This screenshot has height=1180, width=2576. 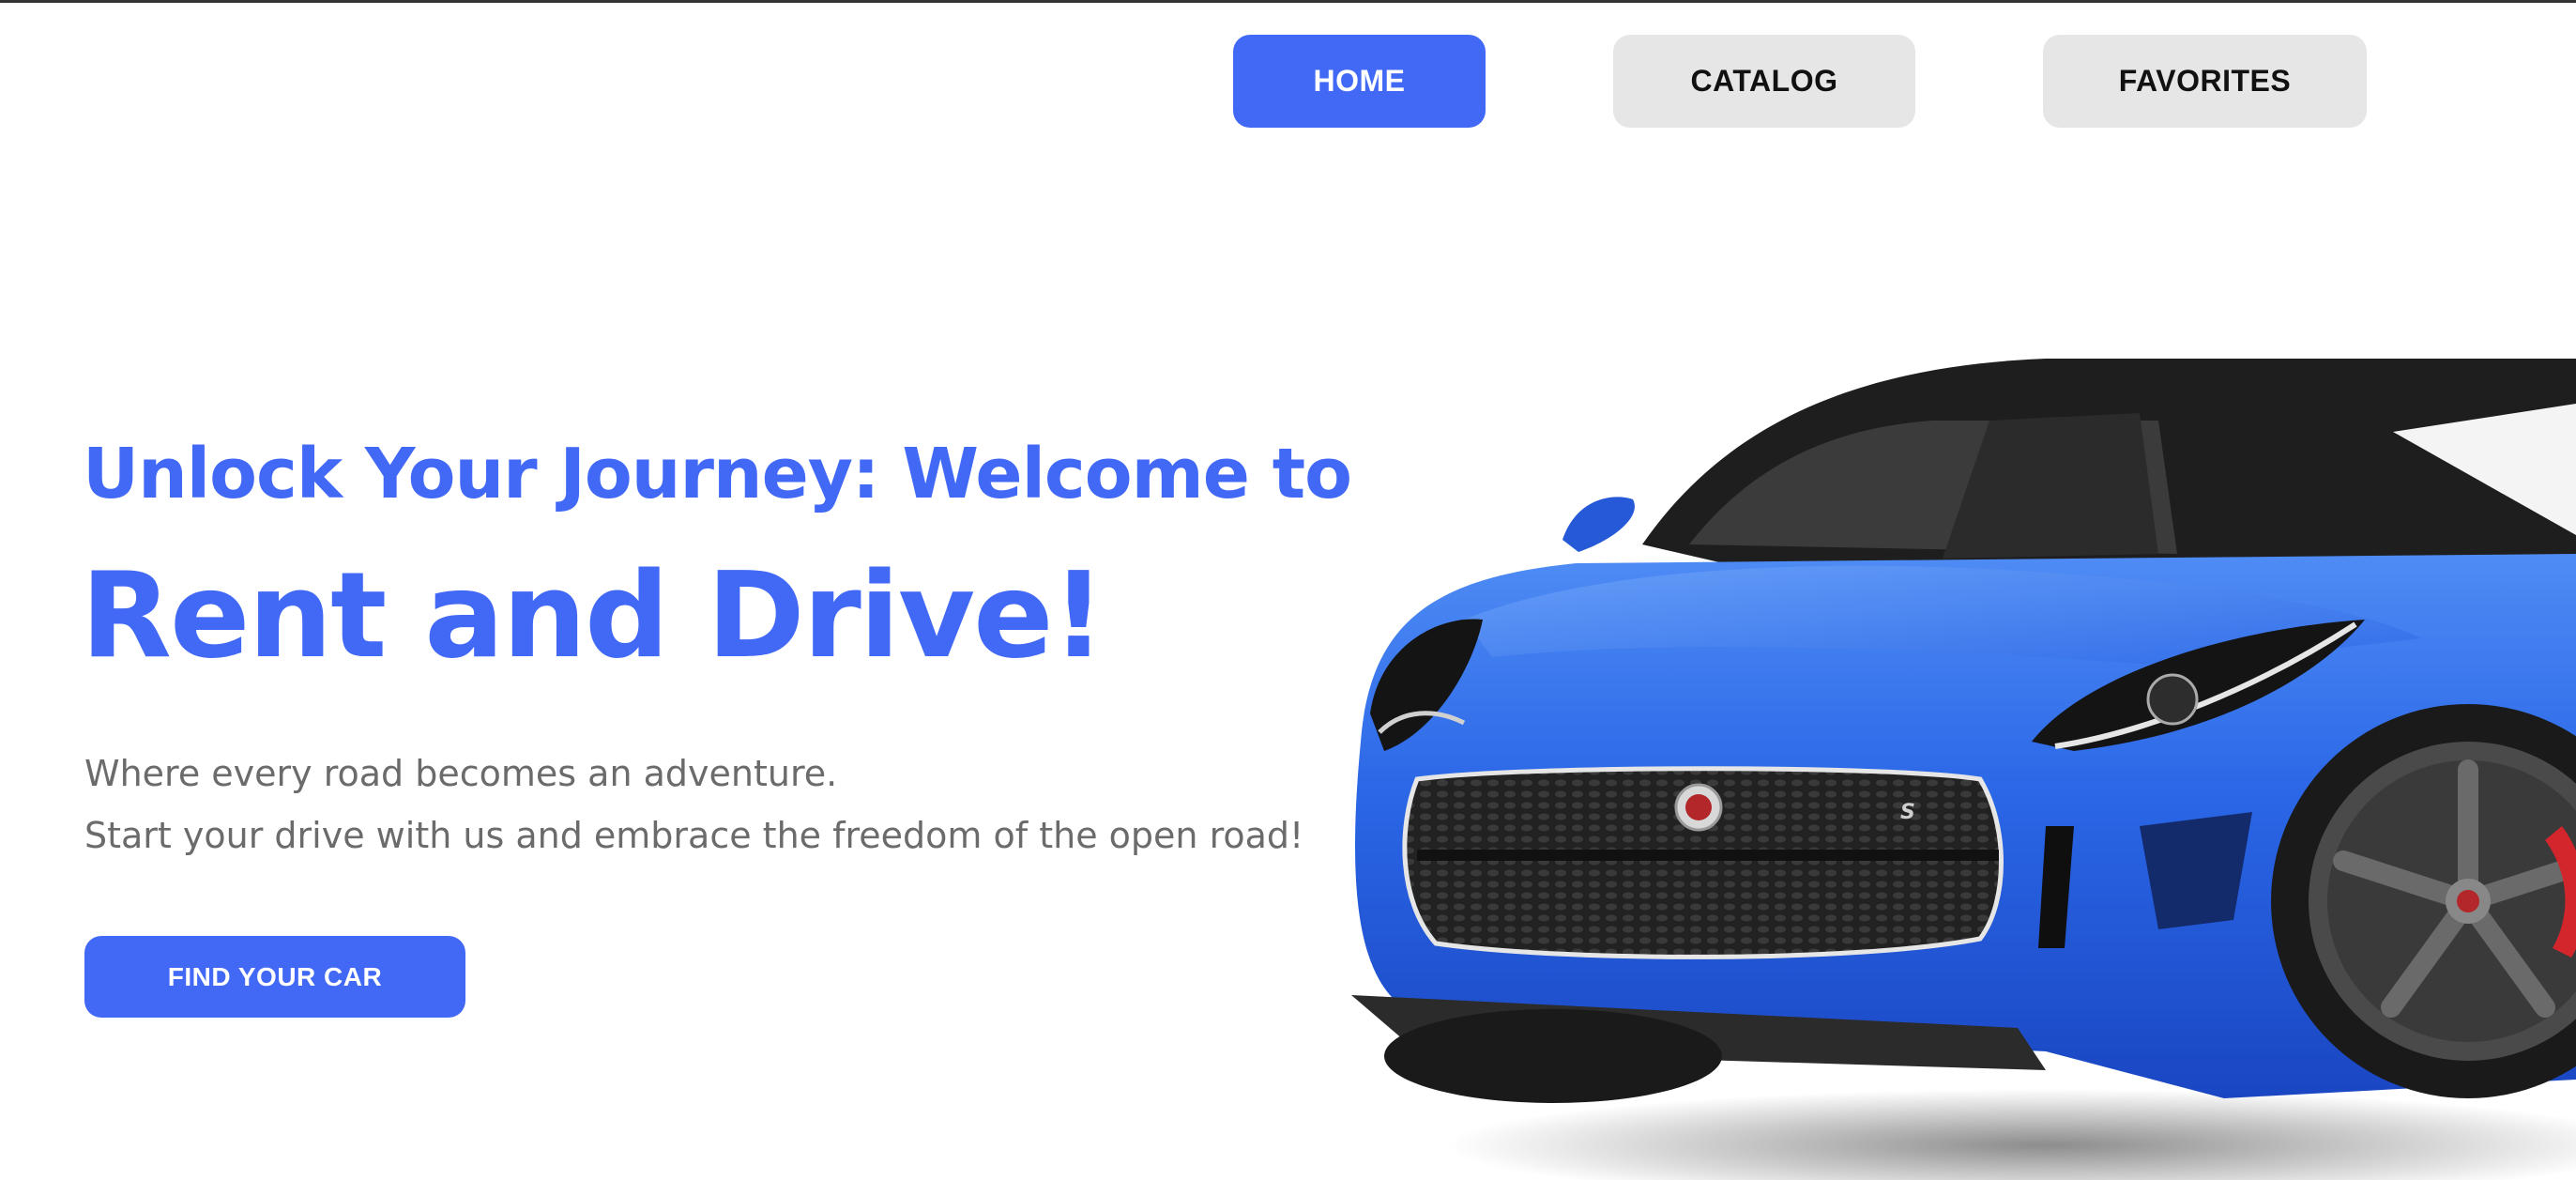 What do you see at coordinates (274, 977) in the screenshot?
I see `find-your-car-button: FIND YOUR CAR` at bounding box center [274, 977].